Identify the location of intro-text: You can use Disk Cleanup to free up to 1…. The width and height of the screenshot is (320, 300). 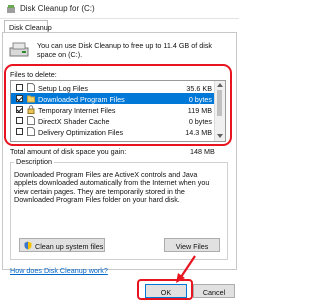
(125, 50).